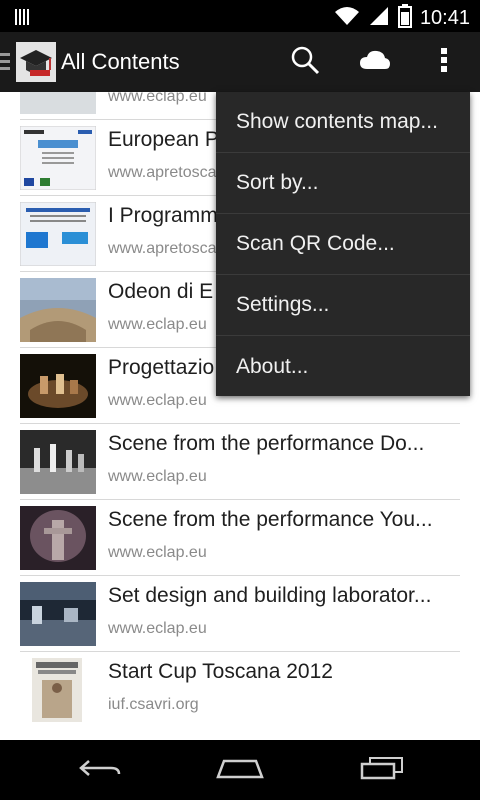  I want to click on overflow-menu-button, so click(444, 62).